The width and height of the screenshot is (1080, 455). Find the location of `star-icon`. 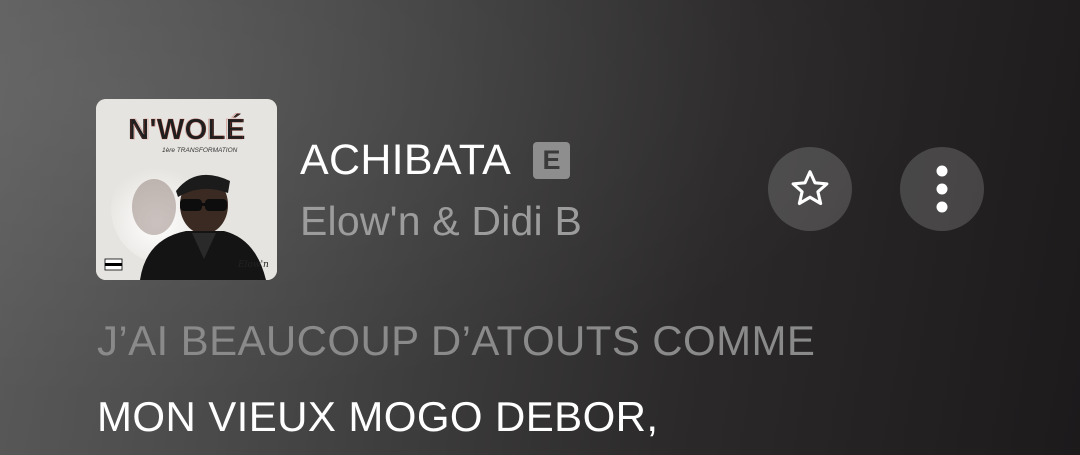

star-icon is located at coordinates (810, 188).